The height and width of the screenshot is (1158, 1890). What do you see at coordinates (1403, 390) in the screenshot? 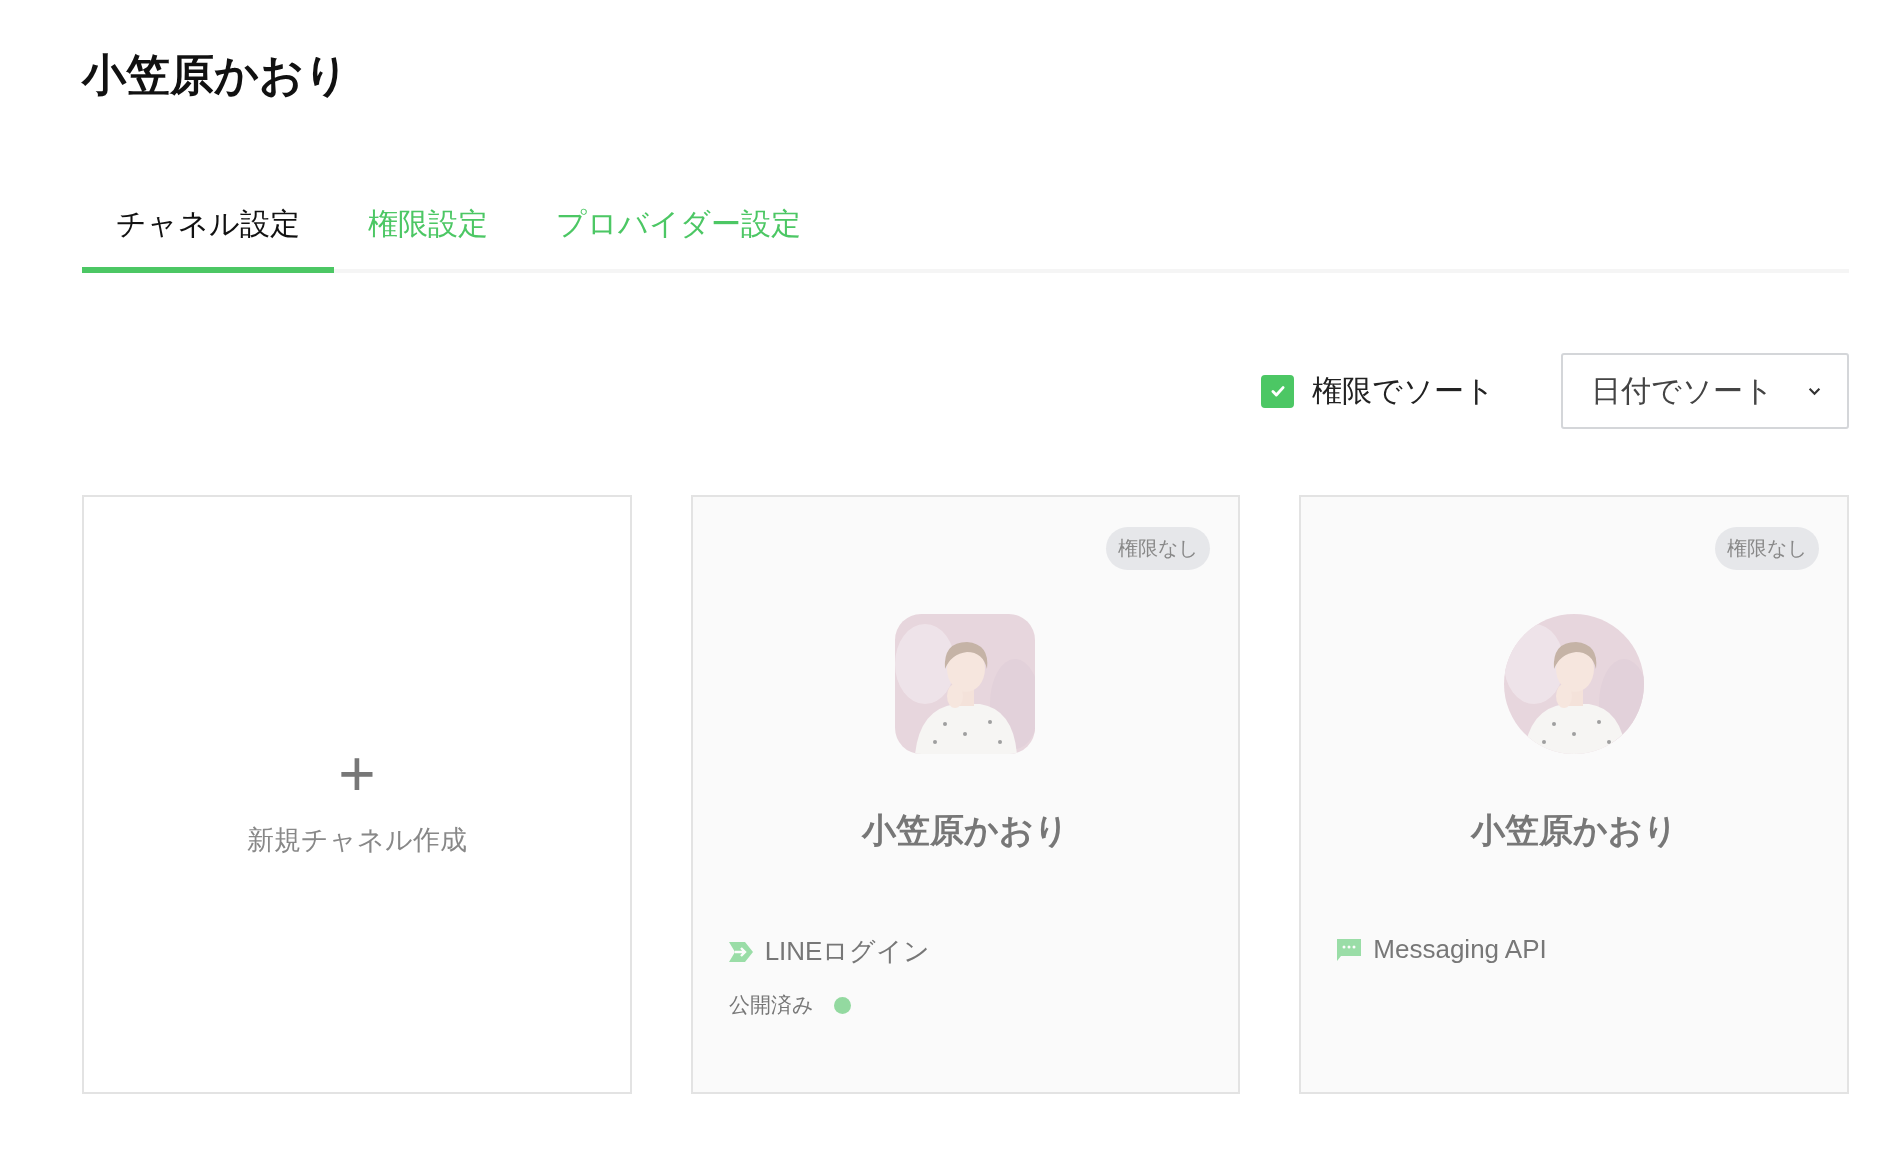
I see `checkbox-label: 権限でソート` at bounding box center [1403, 390].